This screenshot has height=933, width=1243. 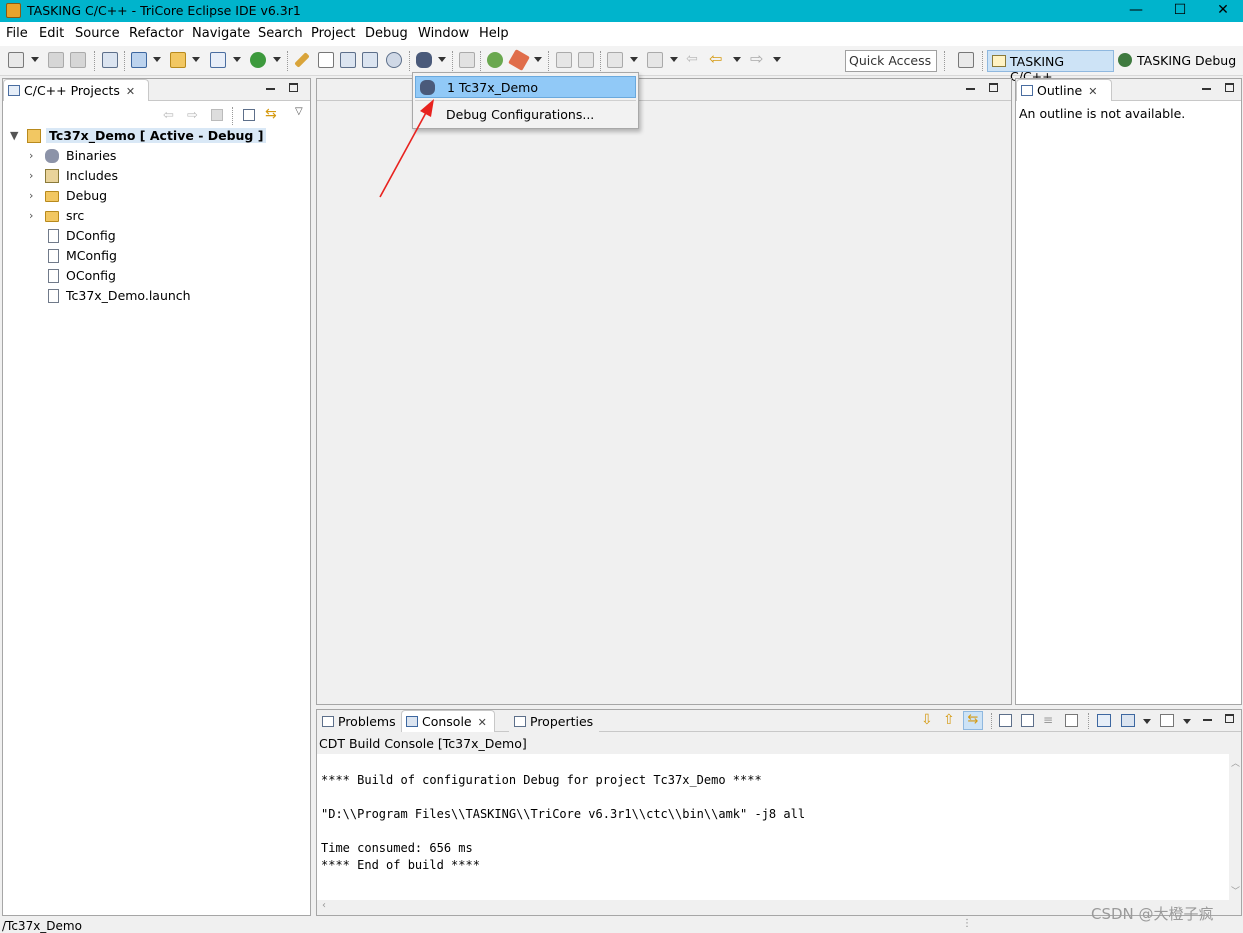 What do you see at coordinates (615, 60) in the screenshot?
I see `next-annotation-icon` at bounding box center [615, 60].